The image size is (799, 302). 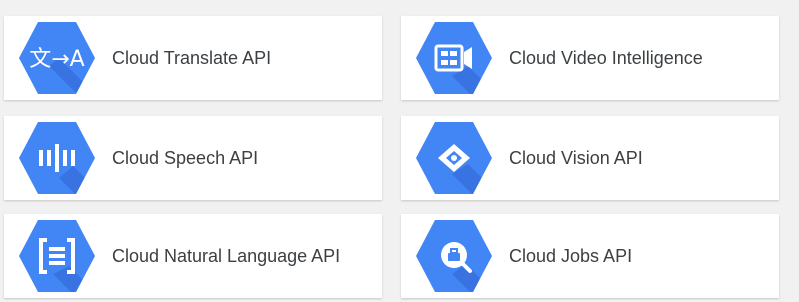 I want to click on translate-icon: 文→A, so click(x=57, y=58).